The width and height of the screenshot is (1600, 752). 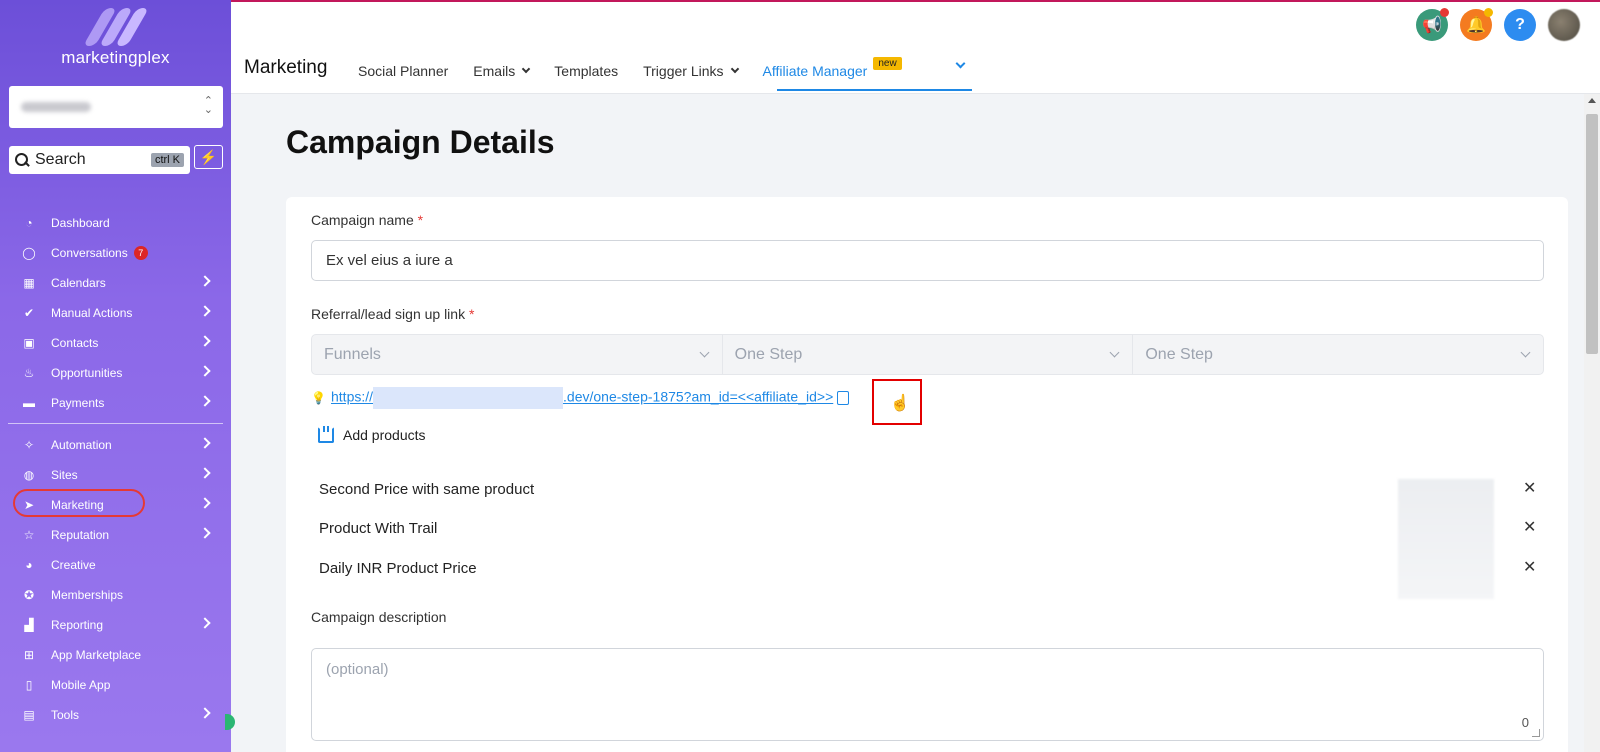 What do you see at coordinates (115, 535) in the screenshot?
I see `sidebar-item-reputation: ☆ Reputation` at bounding box center [115, 535].